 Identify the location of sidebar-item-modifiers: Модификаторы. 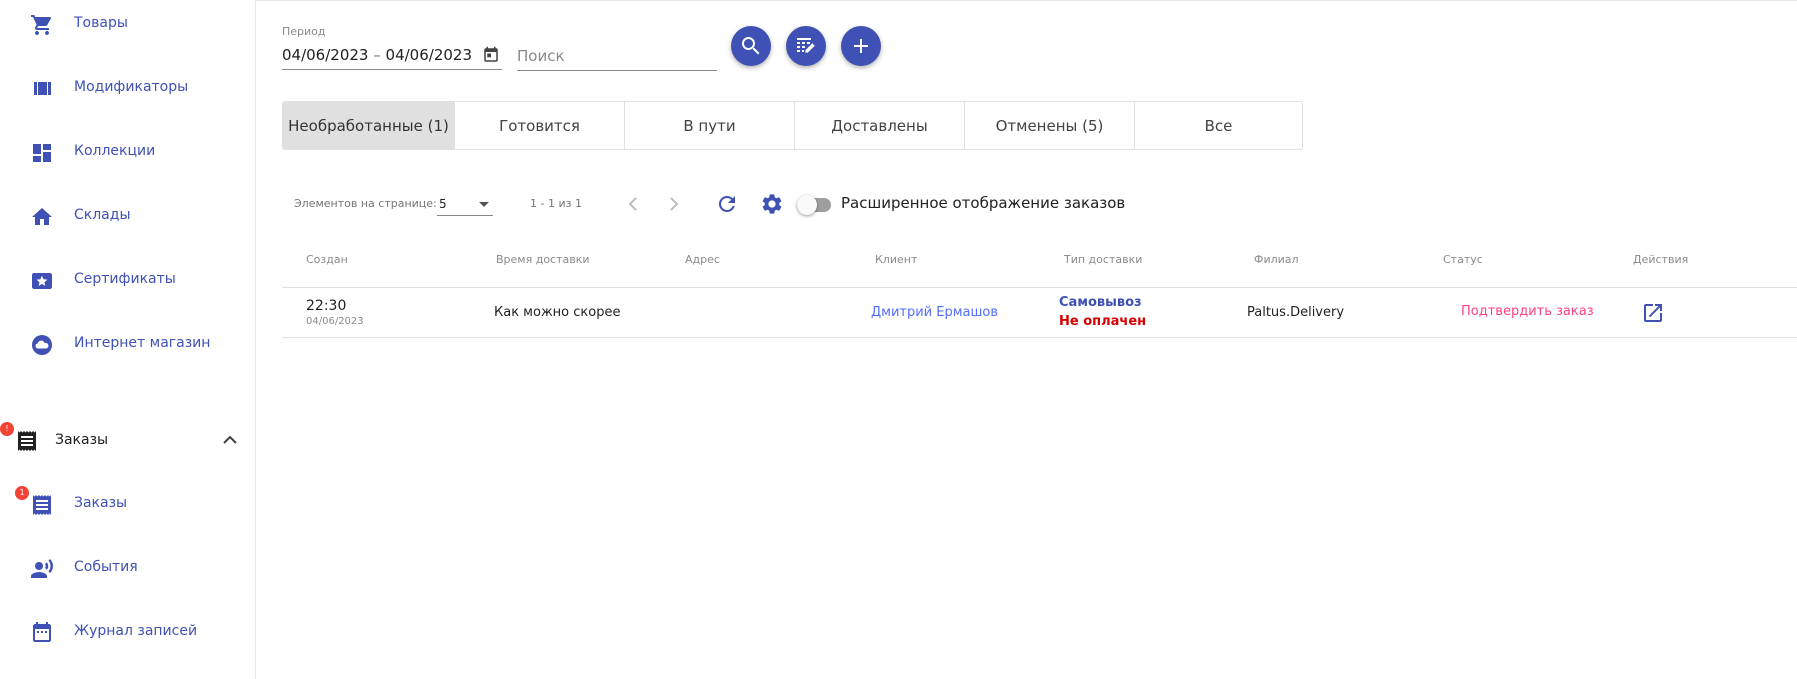
(127, 88).